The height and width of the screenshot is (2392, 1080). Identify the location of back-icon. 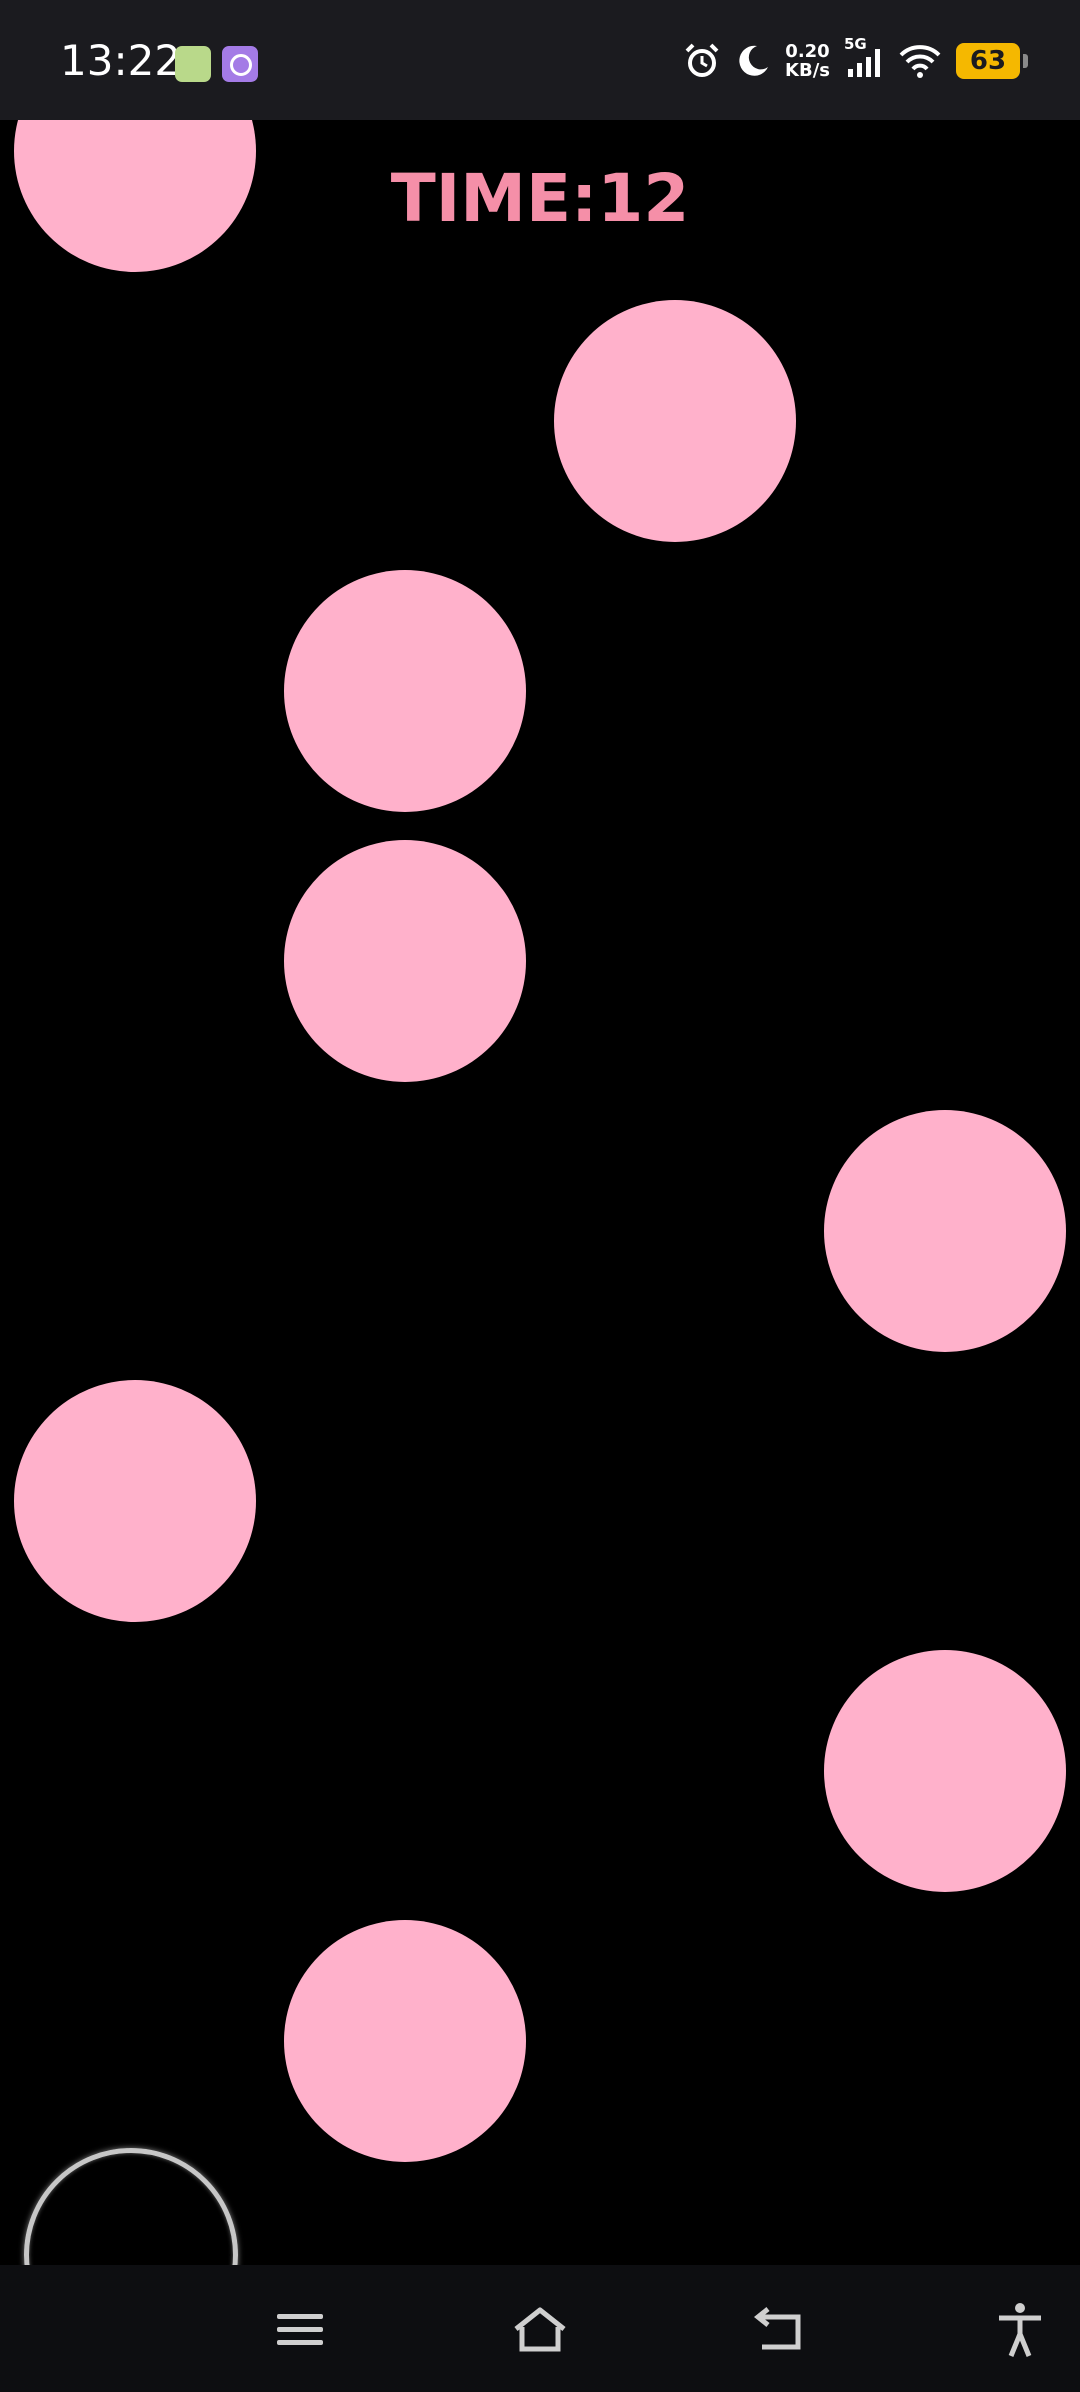
(780, 2330).